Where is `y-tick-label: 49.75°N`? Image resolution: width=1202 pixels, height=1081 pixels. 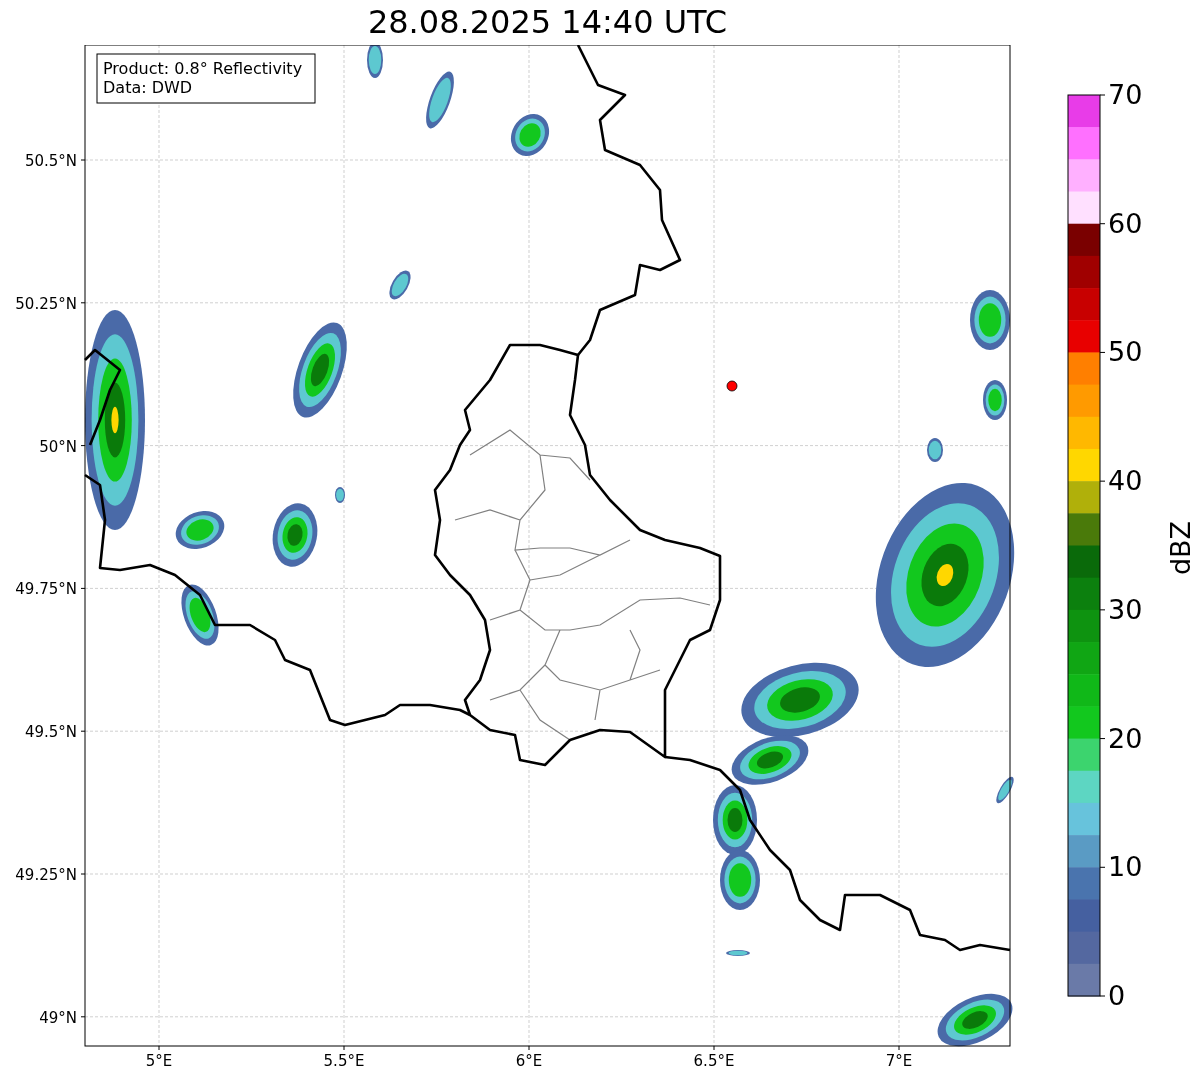 y-tick-label: 49.75°N is located at coordinates (50, 589).